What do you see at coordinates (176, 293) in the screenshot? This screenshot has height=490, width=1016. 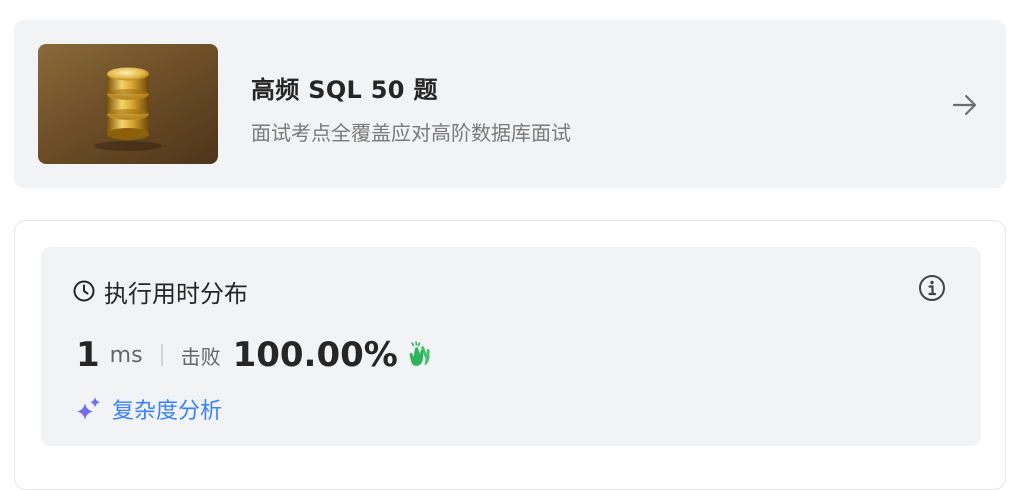 I see `runtime-title: 执行用时分布` at bounding box center [176, 293].